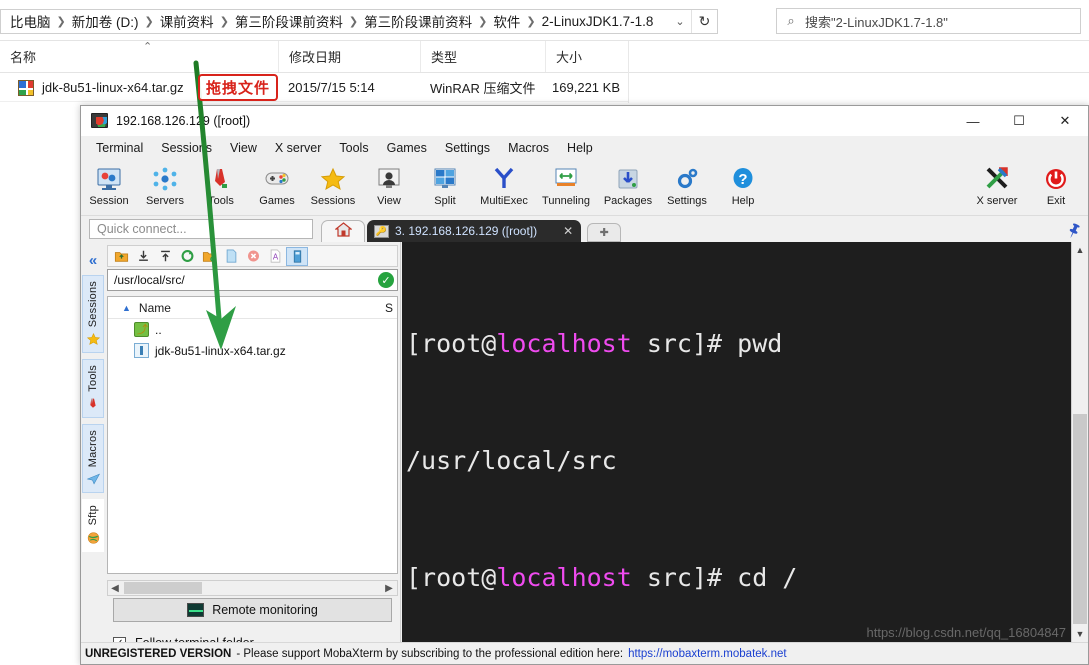  Describe the element at coordinates (528, 148) in the screenshot. I see `menu-macros: Macros` at that location.